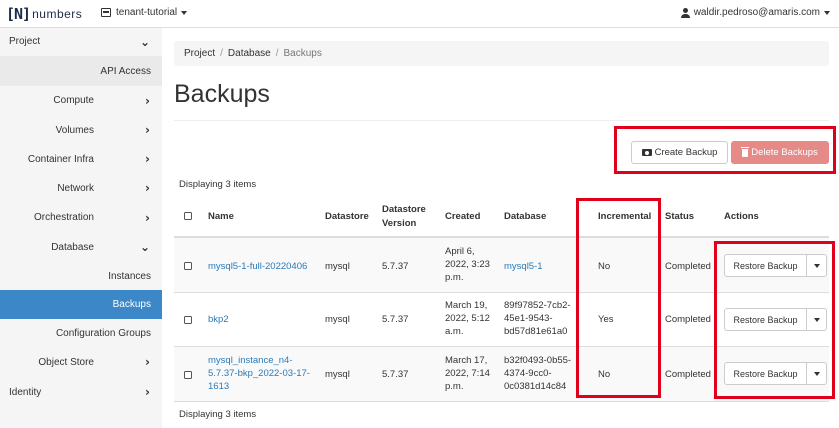 The width and height of the screenshot is (839, 428). I want to click on sidebar-item-label: Container Infra, so click(60, 159).